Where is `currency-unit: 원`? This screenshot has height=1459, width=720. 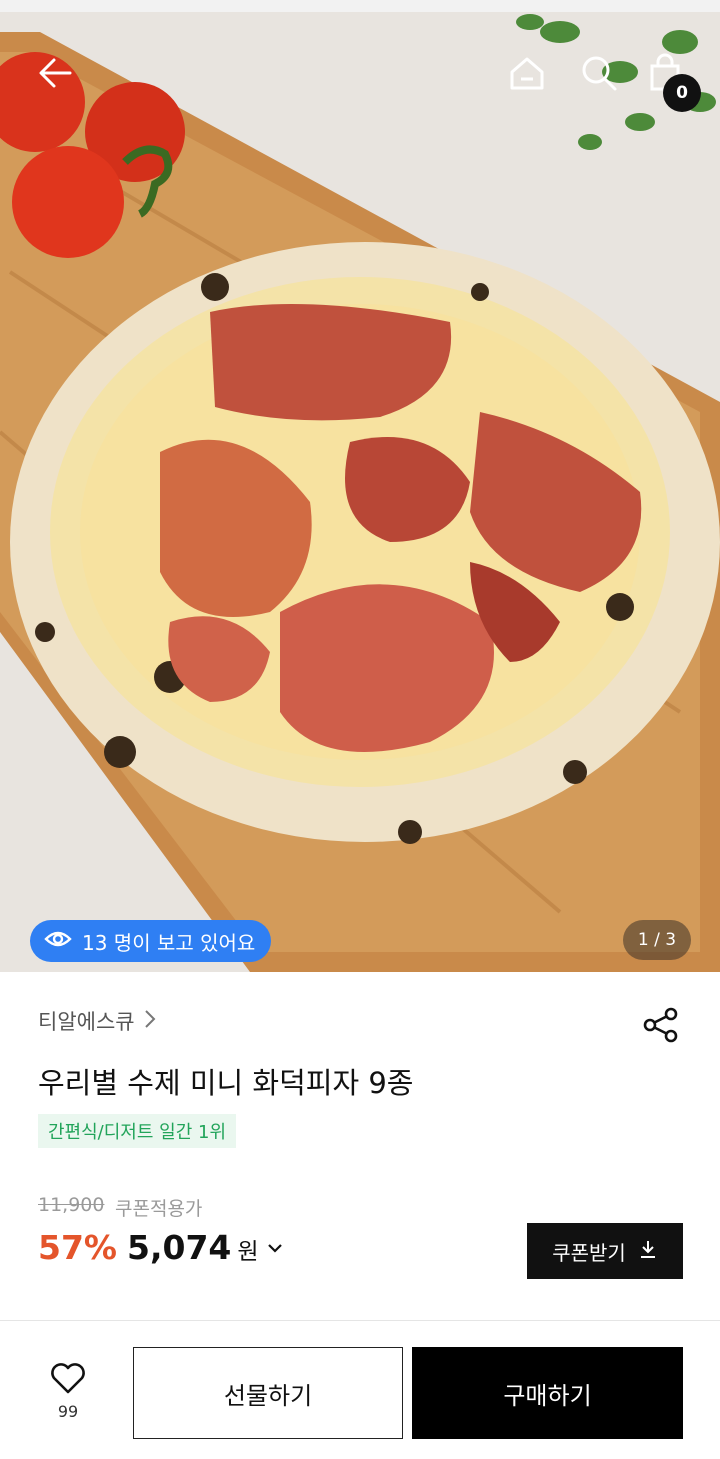 currency-unit: 원 is located at coordinates (248, 1252).